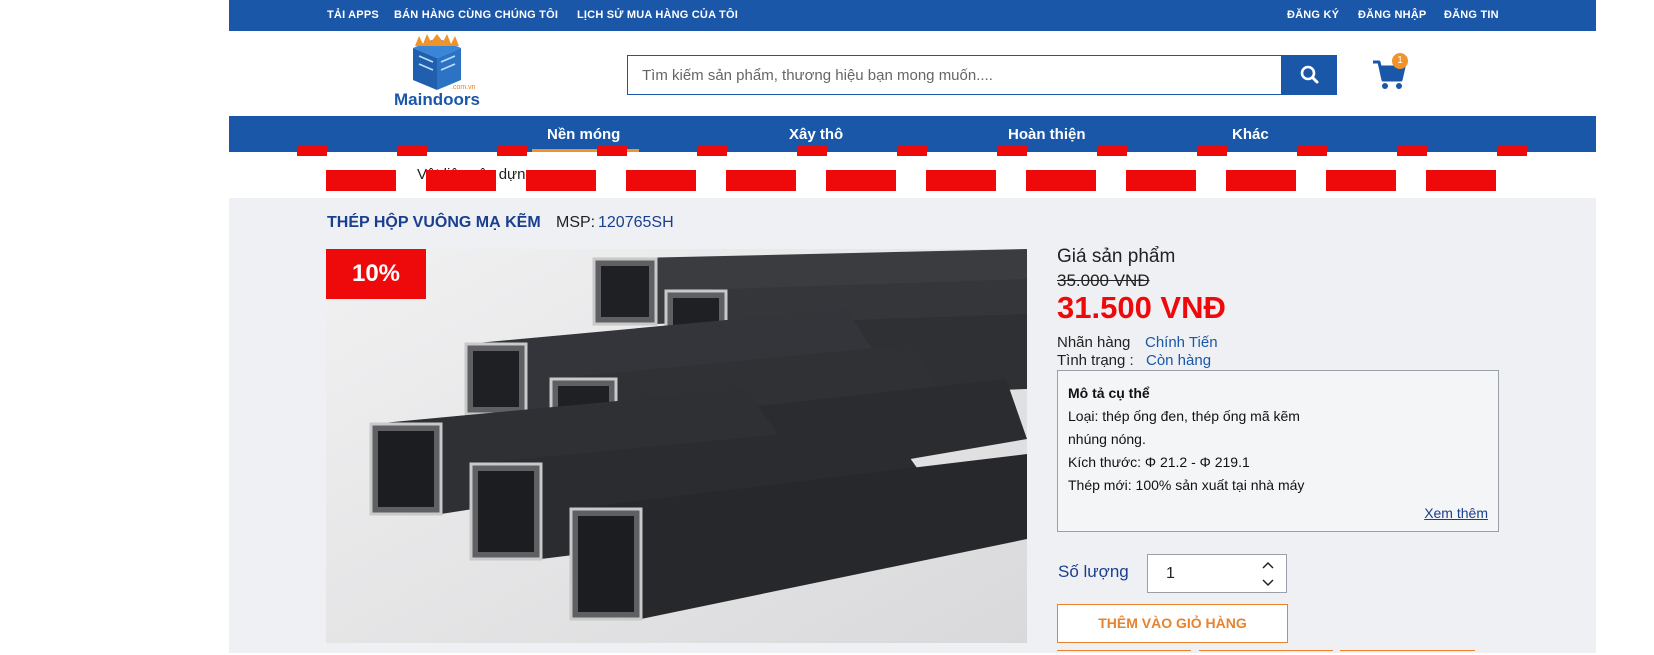 This screenshot has height=655, width=1654. I want to click on nav-item-rough-construction: Xây thô, so click(816, 134).